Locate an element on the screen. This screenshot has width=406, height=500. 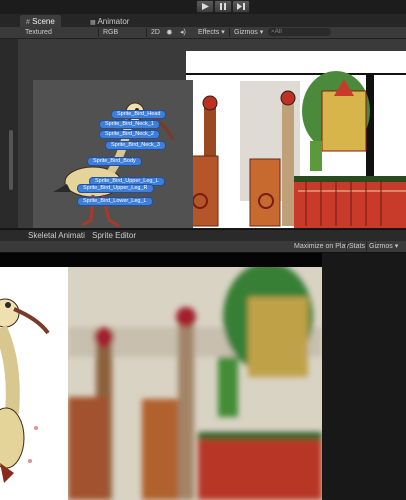
maximize-on-play-toggle: Maximize on Play is located at coordinates (321, 246).